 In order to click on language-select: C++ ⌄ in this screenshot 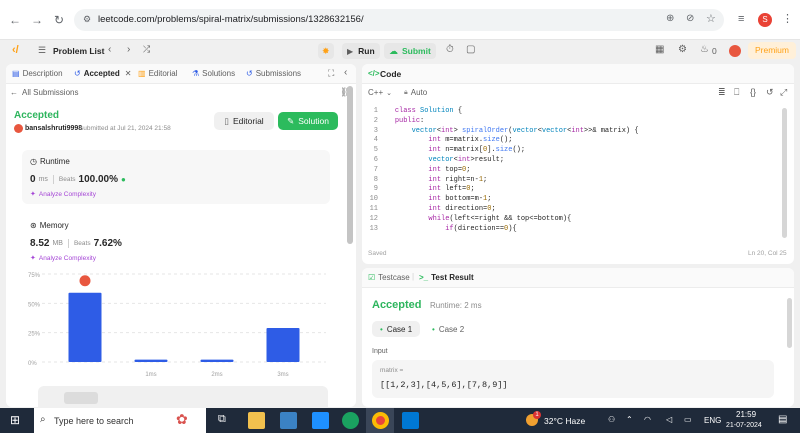, I will do `click(380, 92)`.